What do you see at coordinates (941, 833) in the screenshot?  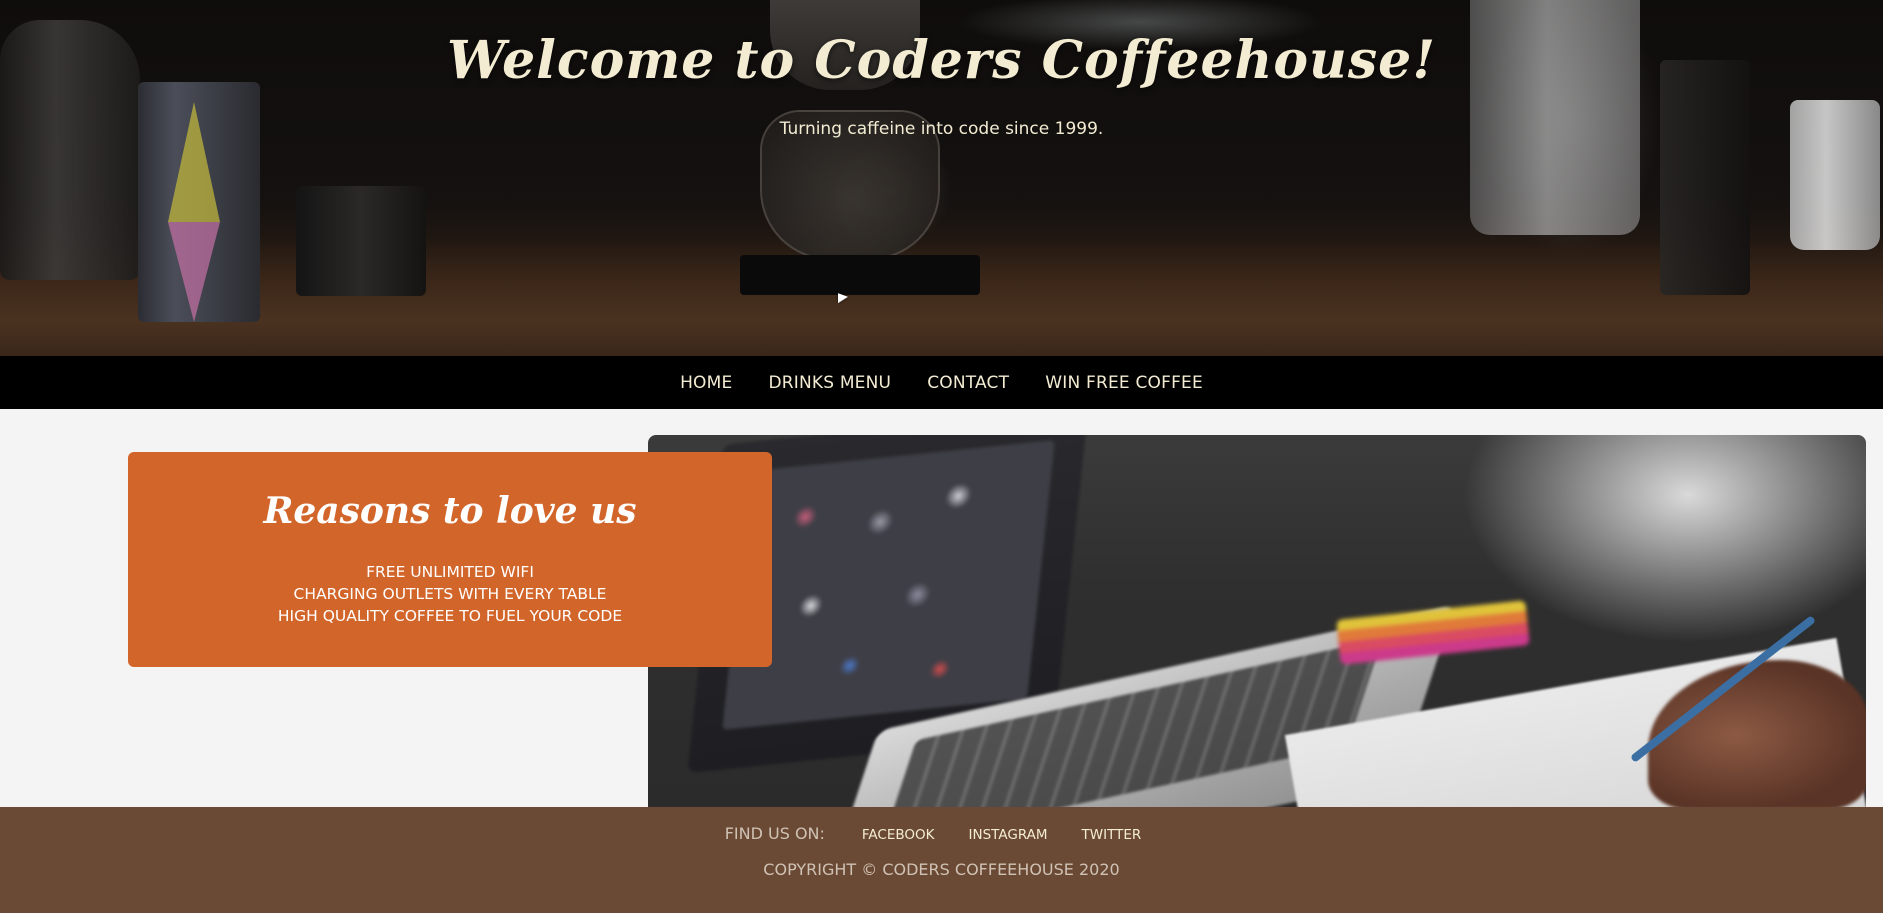 I see `social-links: FIND US ON: FACEBOOK INSTAGRAM TWITTER` at bounding box center [941, 833].